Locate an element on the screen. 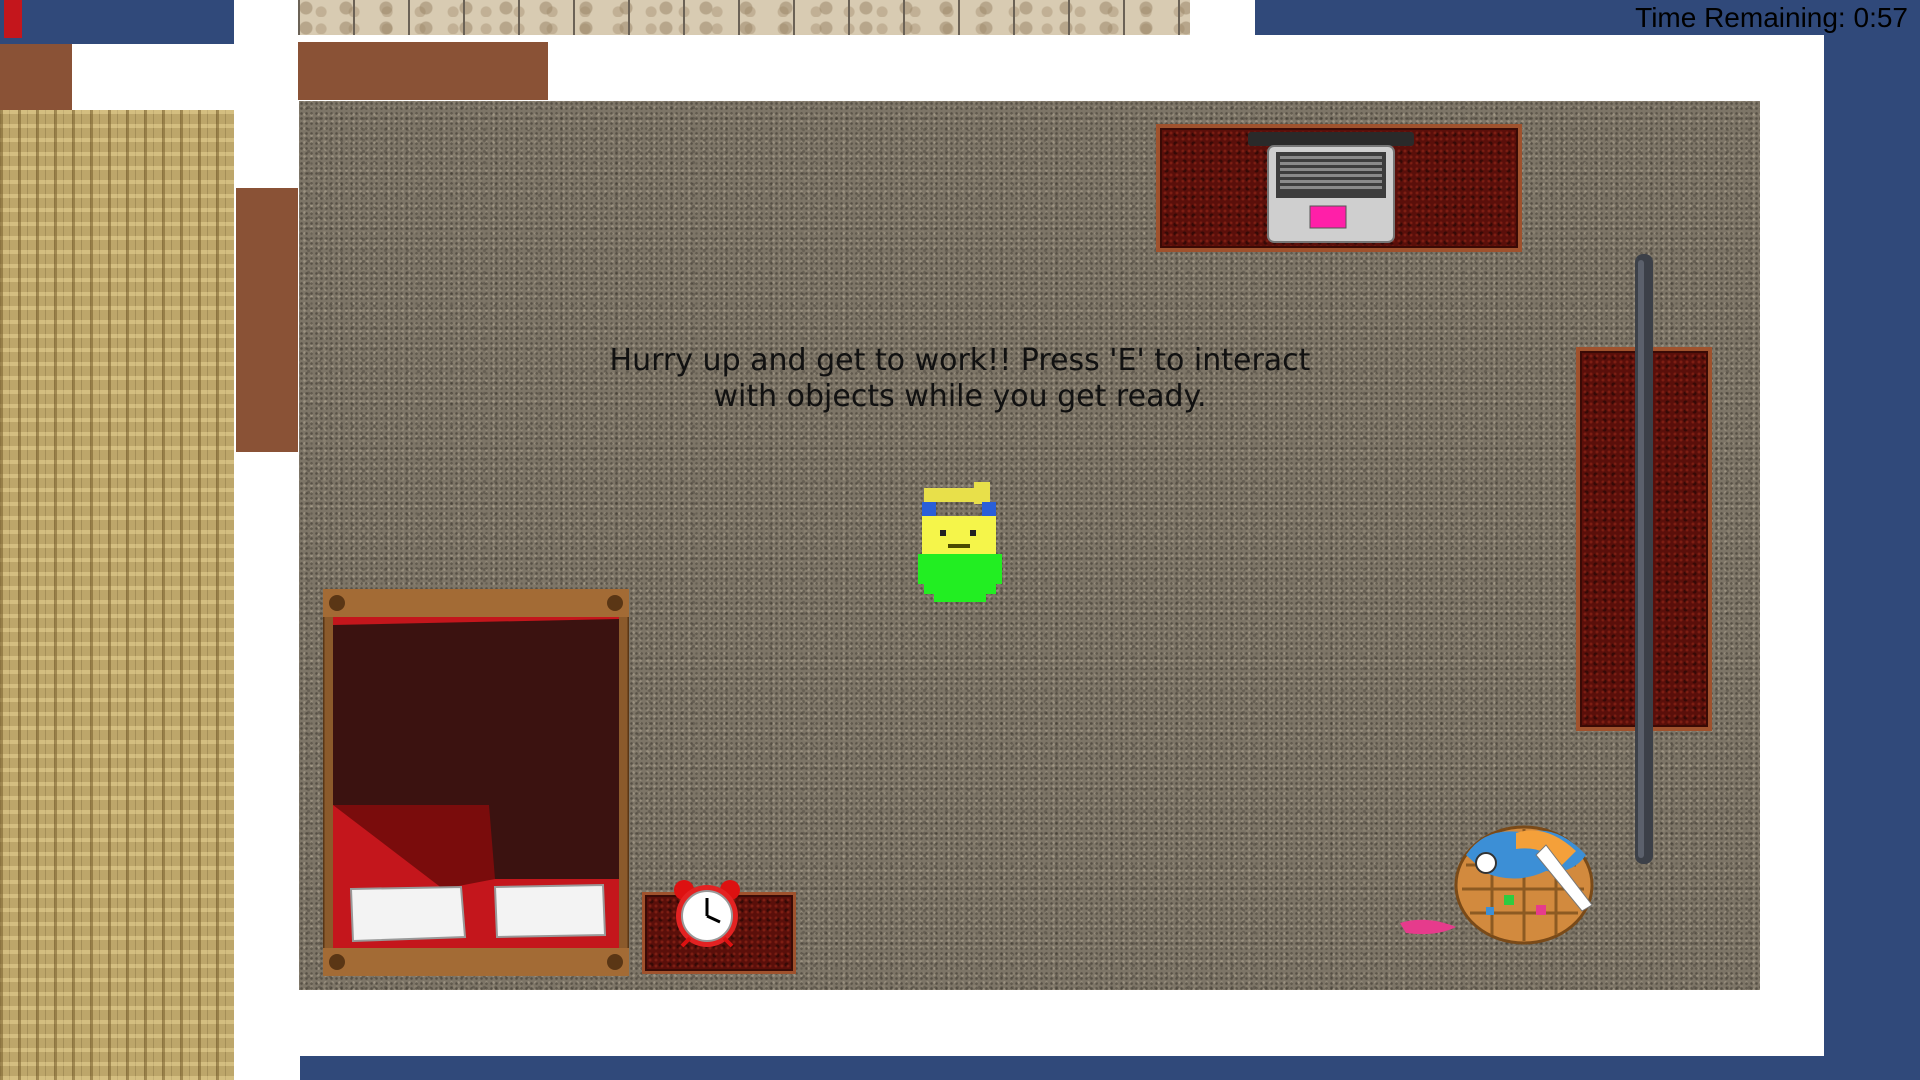 Image resolution: width=1920 pixels, height=1080 pixels. laptop-icon is located at coordinates (1331, 188).